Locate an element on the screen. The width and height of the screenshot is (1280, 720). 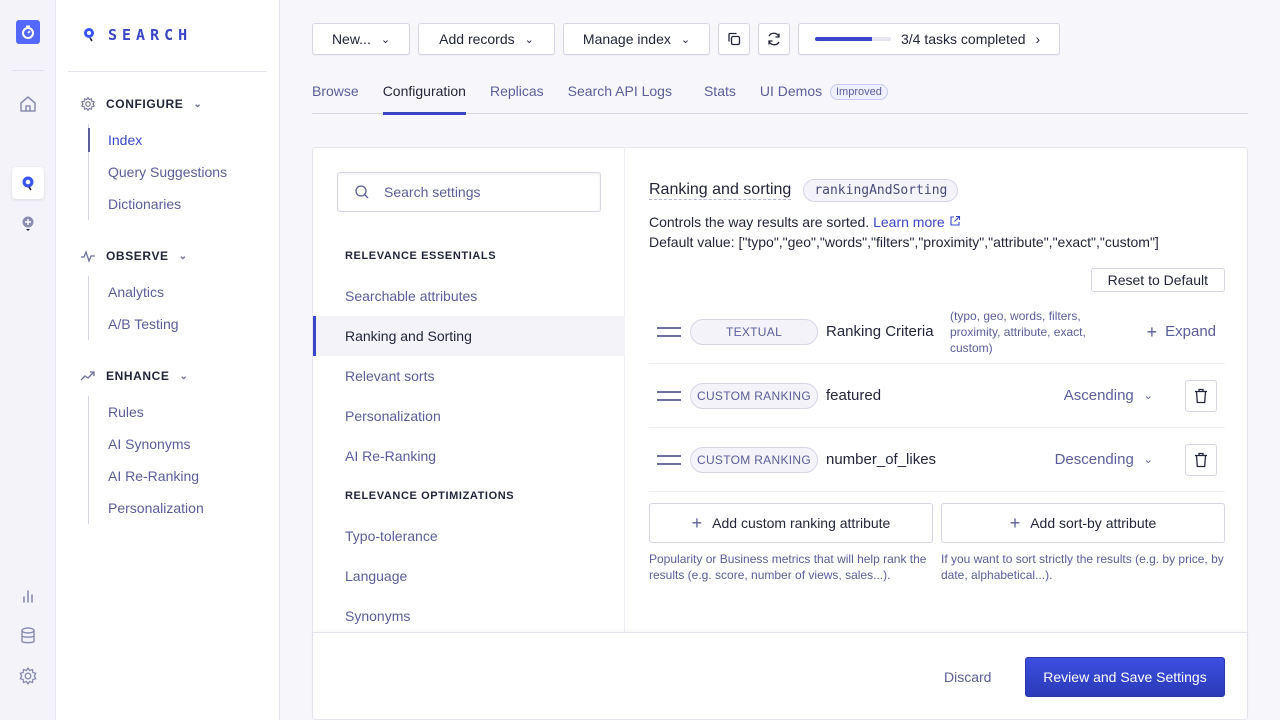
refresh-button is located at coordinates (774, 39).